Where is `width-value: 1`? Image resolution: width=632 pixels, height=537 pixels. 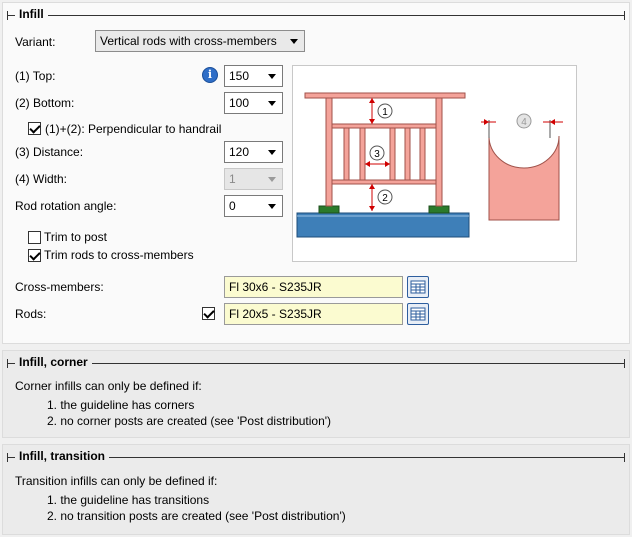 width-value: 1 is located at coordinates (232, 179).